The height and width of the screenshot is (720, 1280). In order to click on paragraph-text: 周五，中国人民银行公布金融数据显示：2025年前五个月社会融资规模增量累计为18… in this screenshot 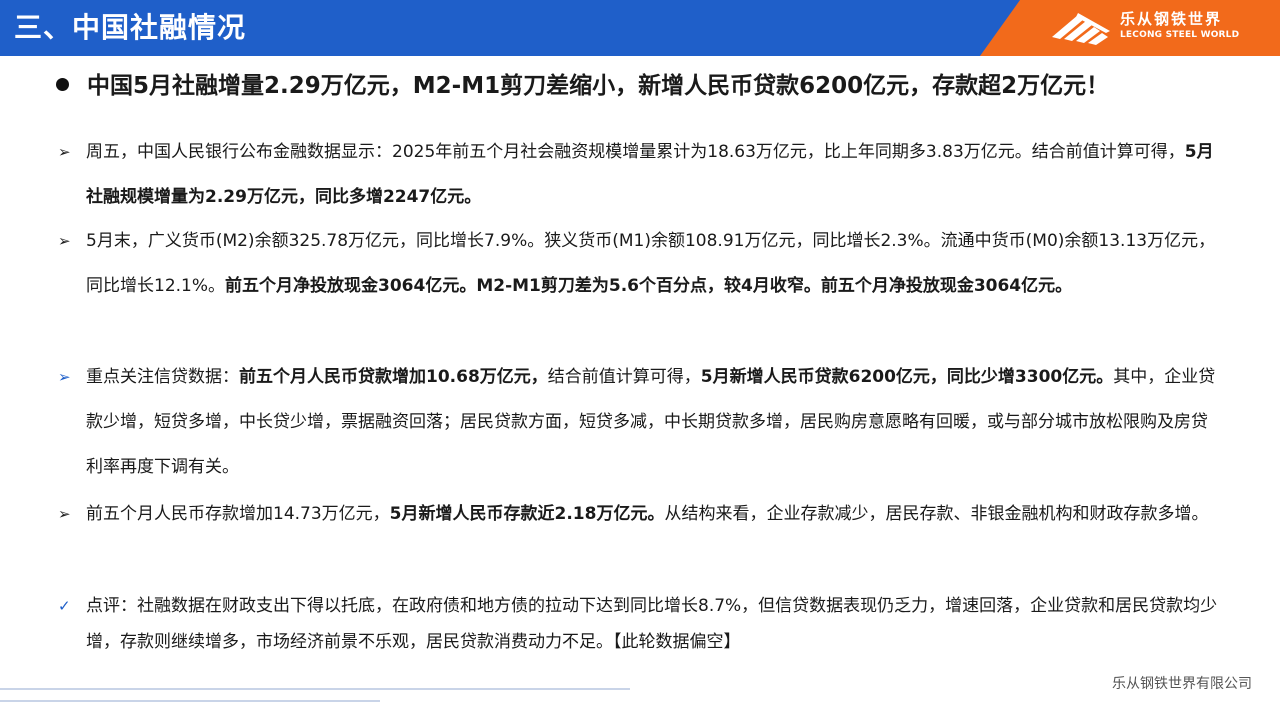, I will do `click(652, 175)`.